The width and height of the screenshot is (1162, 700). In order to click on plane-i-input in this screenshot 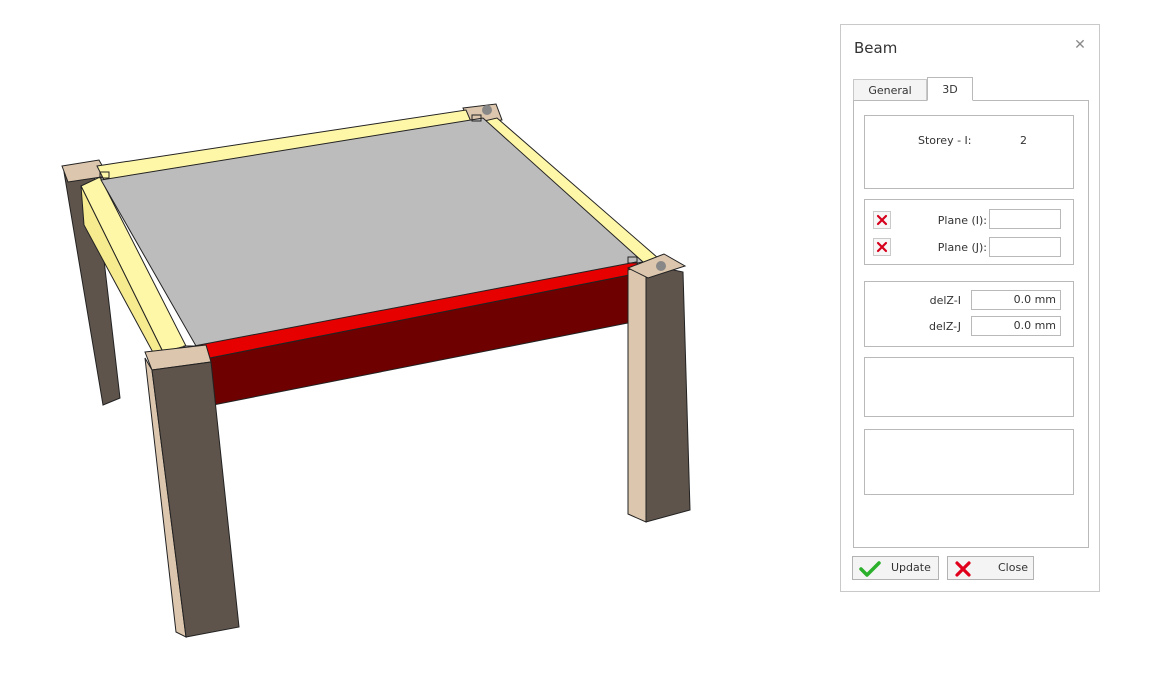, I will do `click(1025, 219)`.